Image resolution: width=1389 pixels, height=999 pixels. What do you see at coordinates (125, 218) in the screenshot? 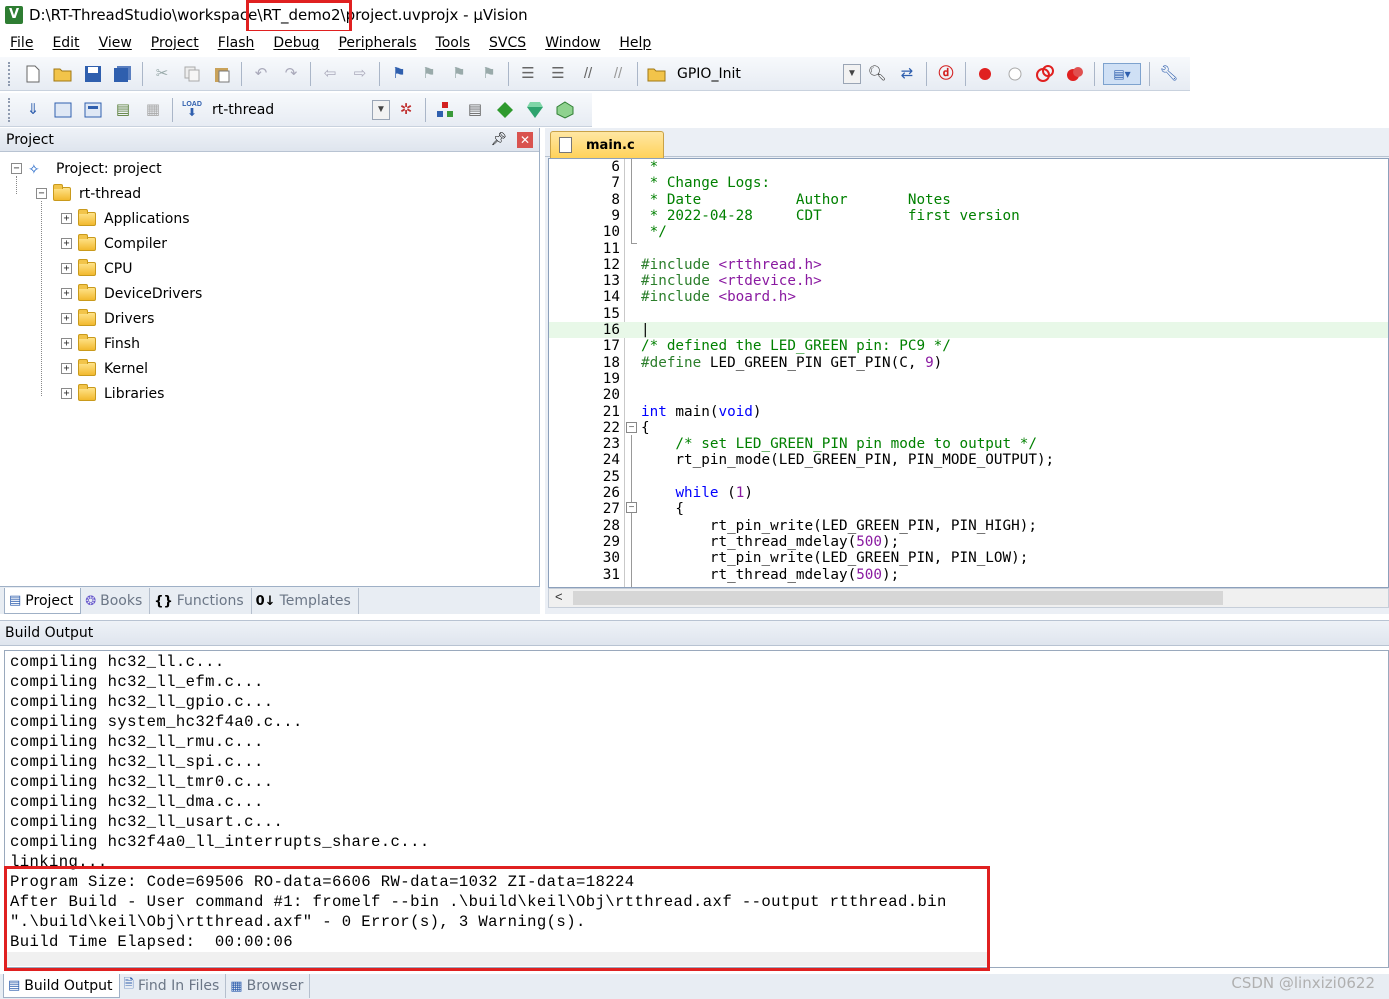
I see `tree-node-applications: + Applications` at bounding box center [125, 218].